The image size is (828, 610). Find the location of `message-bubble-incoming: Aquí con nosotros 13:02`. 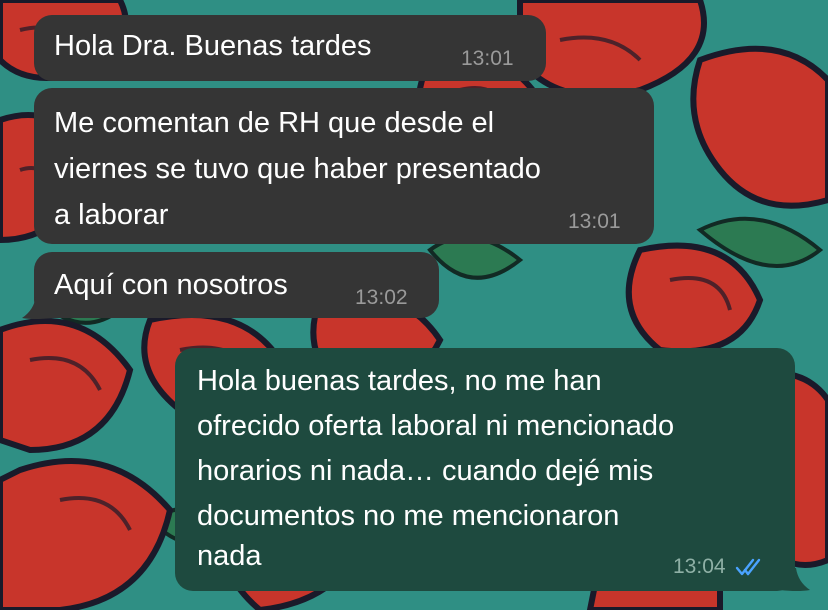

message-bubble-incoming: Aquí con nosotros 13:02 is located at coordinates (236, 285).